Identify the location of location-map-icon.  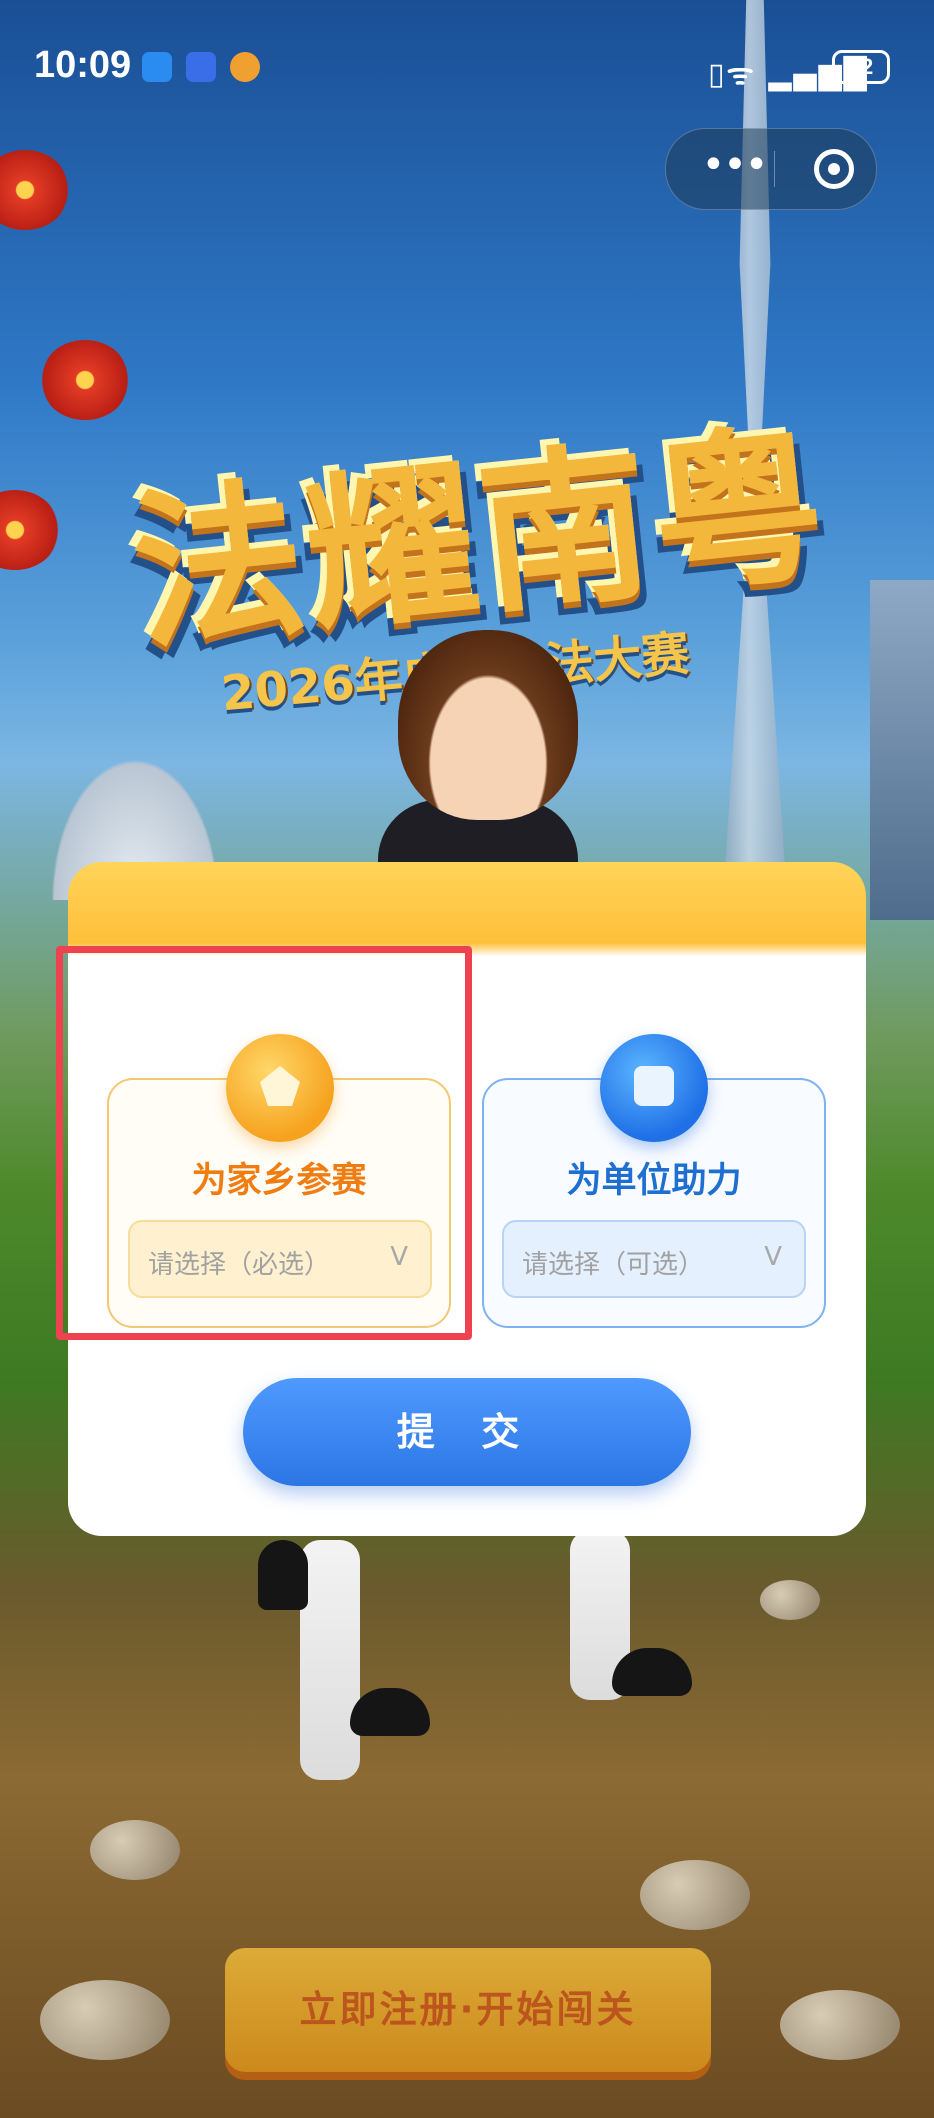
(280, 1088).